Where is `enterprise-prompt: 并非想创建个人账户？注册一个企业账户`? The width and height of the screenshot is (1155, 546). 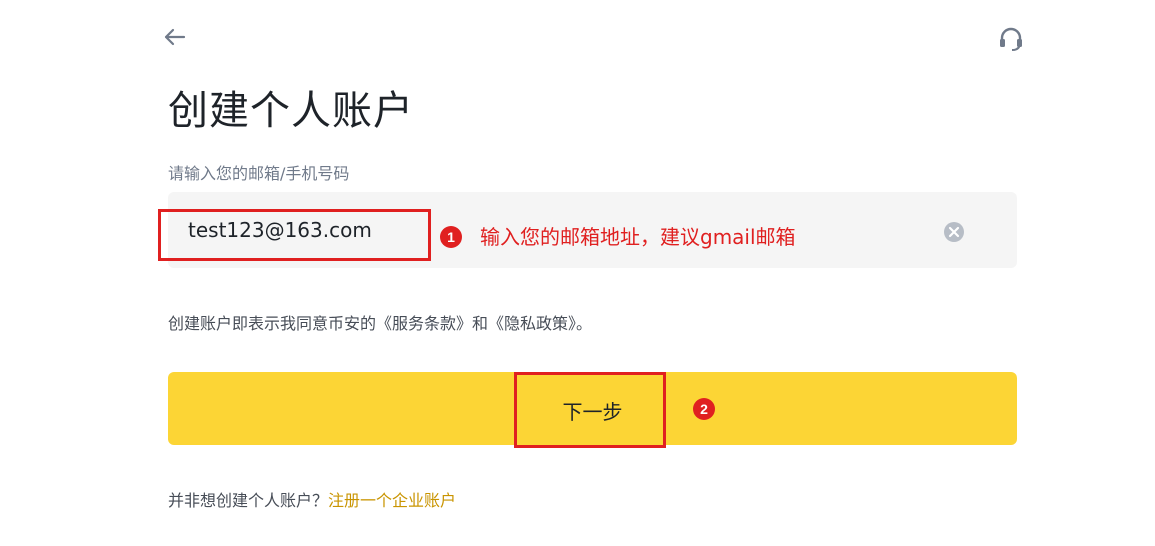 enterprise-prompt: 并非想创建个人账户？注册一个企业账户 is located at coordinates (312, 499).